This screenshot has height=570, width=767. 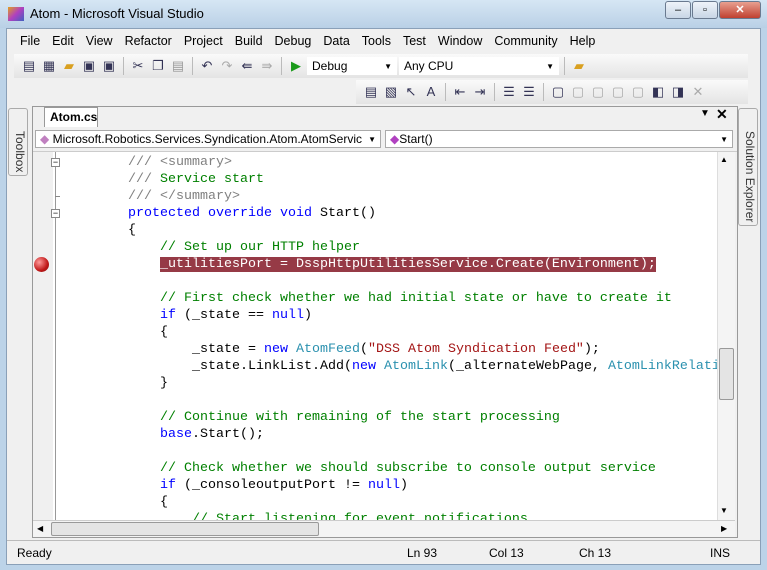 What do you see at coordinates (63, 41) in the screenshot?
I see `menu-edit: Edit` at bounding box center [63, 41].